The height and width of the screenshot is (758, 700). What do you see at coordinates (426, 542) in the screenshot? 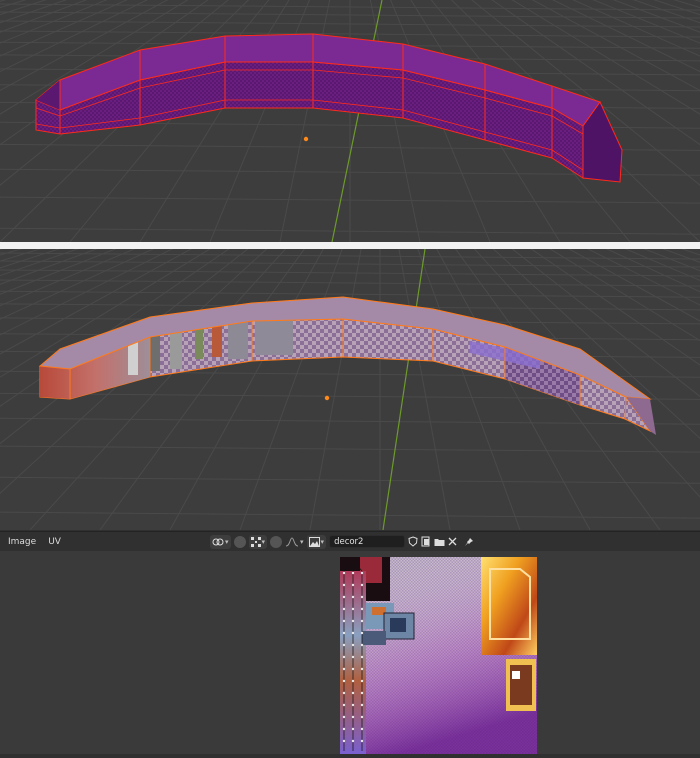
I see `new-image-icon` at bounding box center [426, 542].